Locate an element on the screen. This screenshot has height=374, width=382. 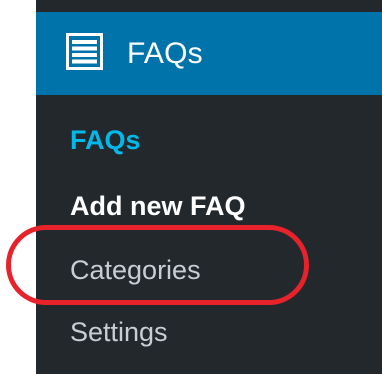
menu-header-title: FAQs is located at coordinates (165, 53).